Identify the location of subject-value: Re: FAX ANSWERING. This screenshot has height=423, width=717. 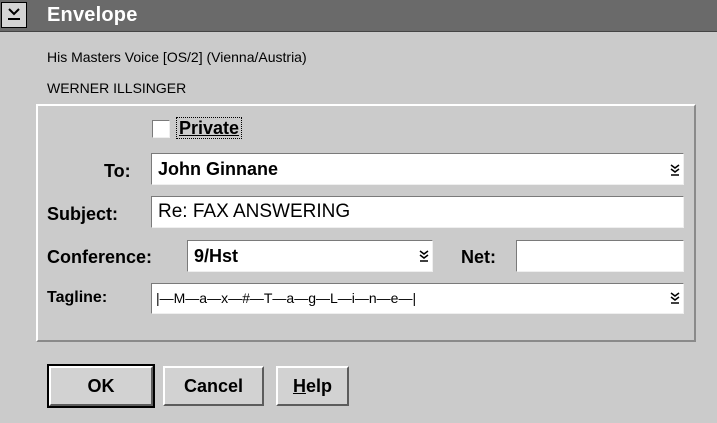
(254, 211).